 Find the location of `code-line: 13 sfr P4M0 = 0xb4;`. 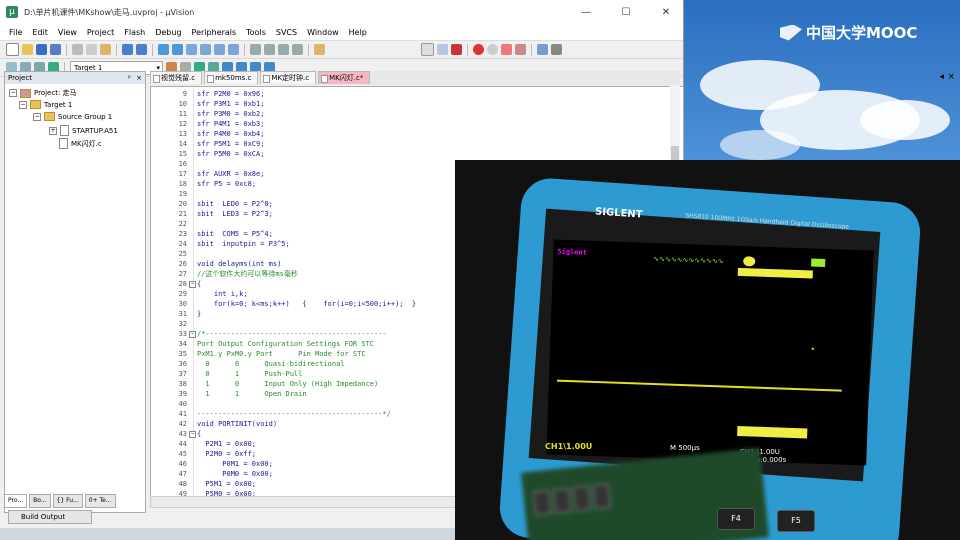

code-line: 13 sfr P4M0 = 0xb4; is located at coordinates (416, 134).